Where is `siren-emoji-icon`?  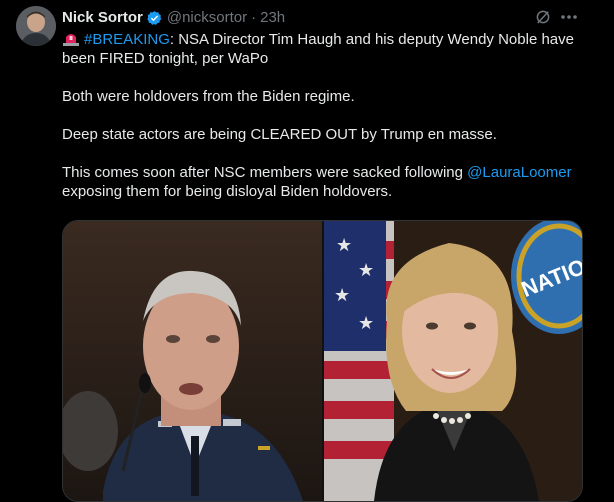 siren-emoji-icon is located at coordinates (71, 40).